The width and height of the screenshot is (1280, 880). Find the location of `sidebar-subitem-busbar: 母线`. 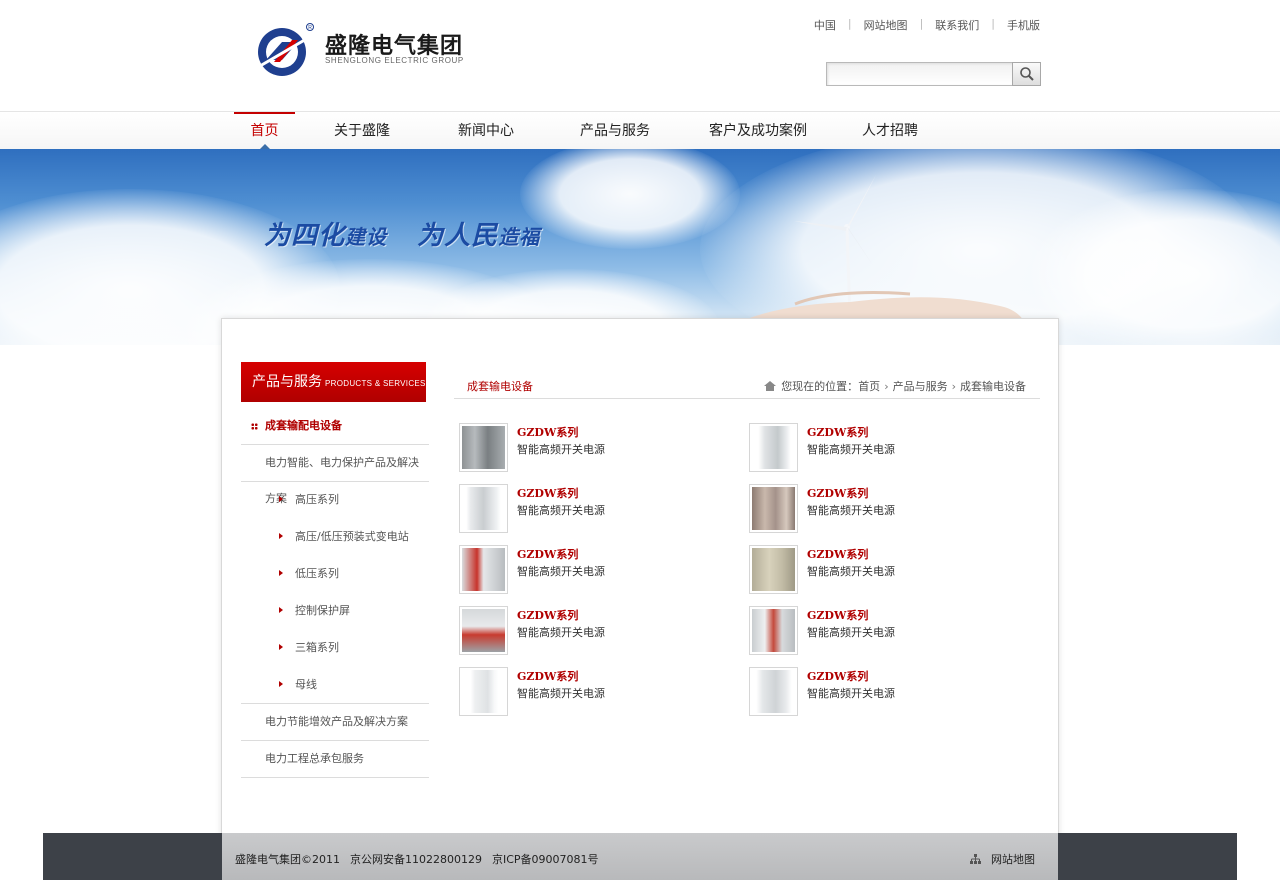

sidebar-subitem-busbar: 母线 is located at coordinates (335, 685).